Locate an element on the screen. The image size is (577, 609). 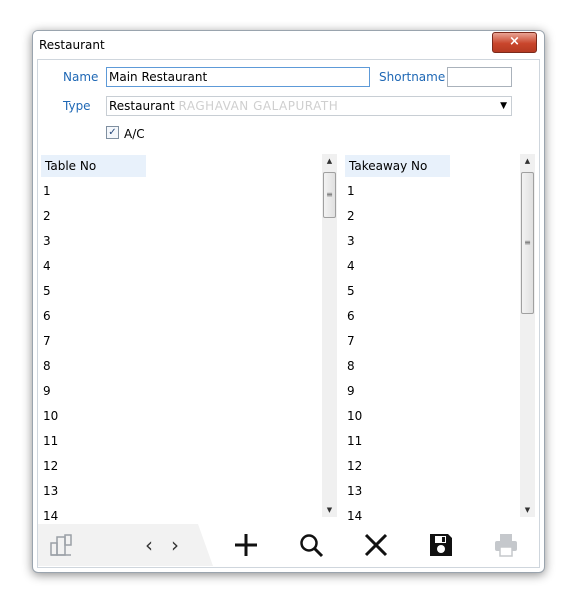
takeaway-list-scrollbar: ▲ ≡ ▼ is located at coordinates (527, 335).